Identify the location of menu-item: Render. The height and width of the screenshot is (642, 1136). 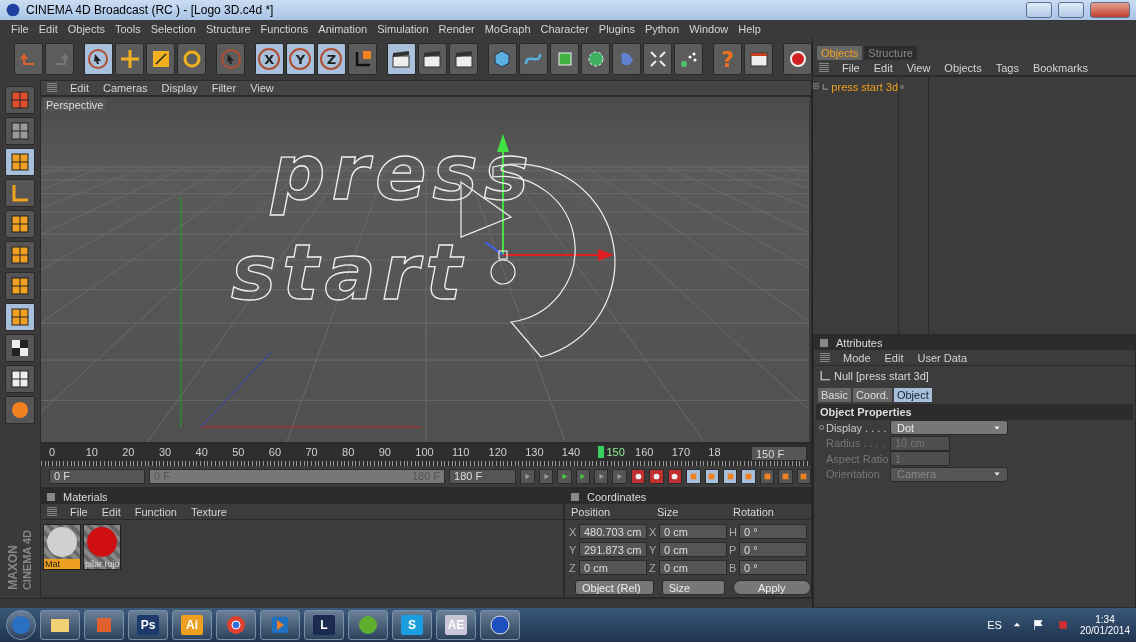
(456, 29).